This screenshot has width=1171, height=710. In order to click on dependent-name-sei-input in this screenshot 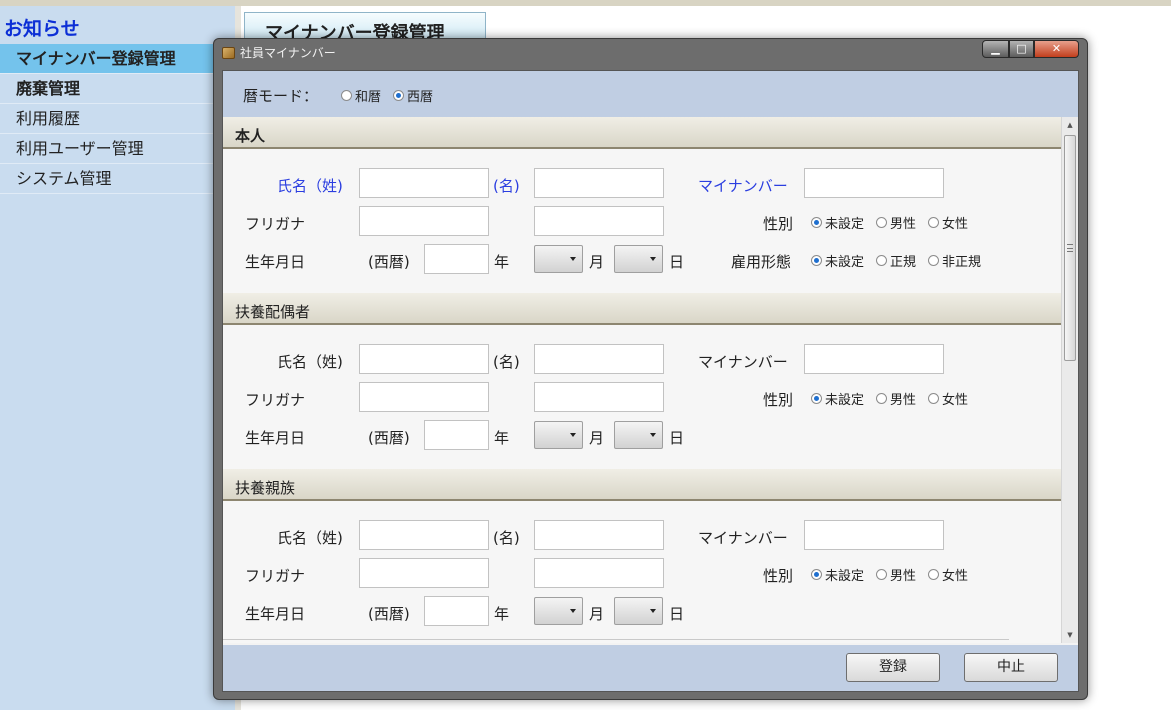, I will do `click(424, 535)`.